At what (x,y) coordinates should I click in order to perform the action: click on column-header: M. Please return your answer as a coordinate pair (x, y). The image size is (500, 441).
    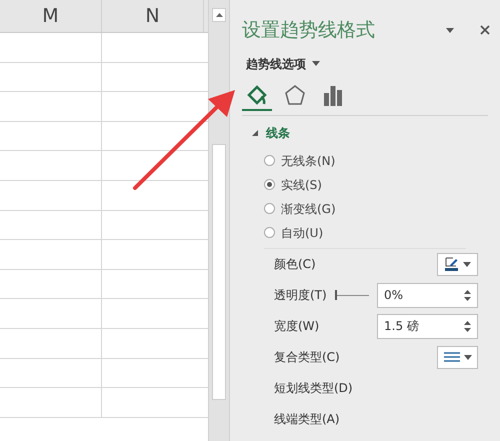
    Looking at the image, I should click on (51, 16).